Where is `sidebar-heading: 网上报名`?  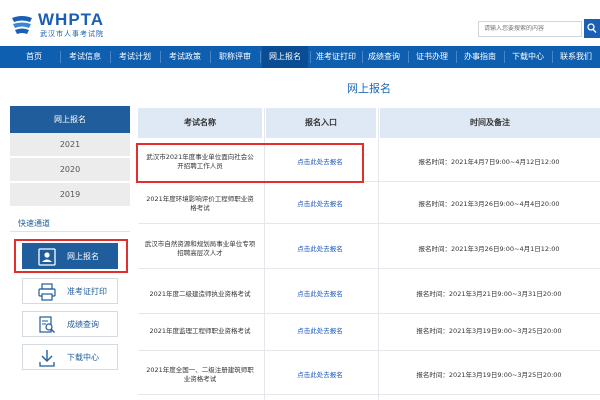
sidebar-heading: 网上报名 is located at coordinates (70, 119).